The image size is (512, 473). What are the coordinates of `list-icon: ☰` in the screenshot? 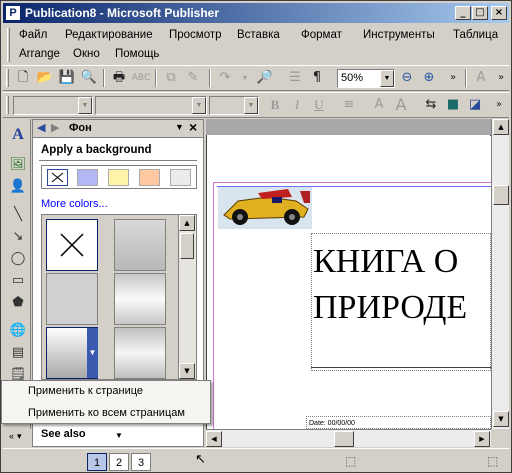 It's located at (295, 78).